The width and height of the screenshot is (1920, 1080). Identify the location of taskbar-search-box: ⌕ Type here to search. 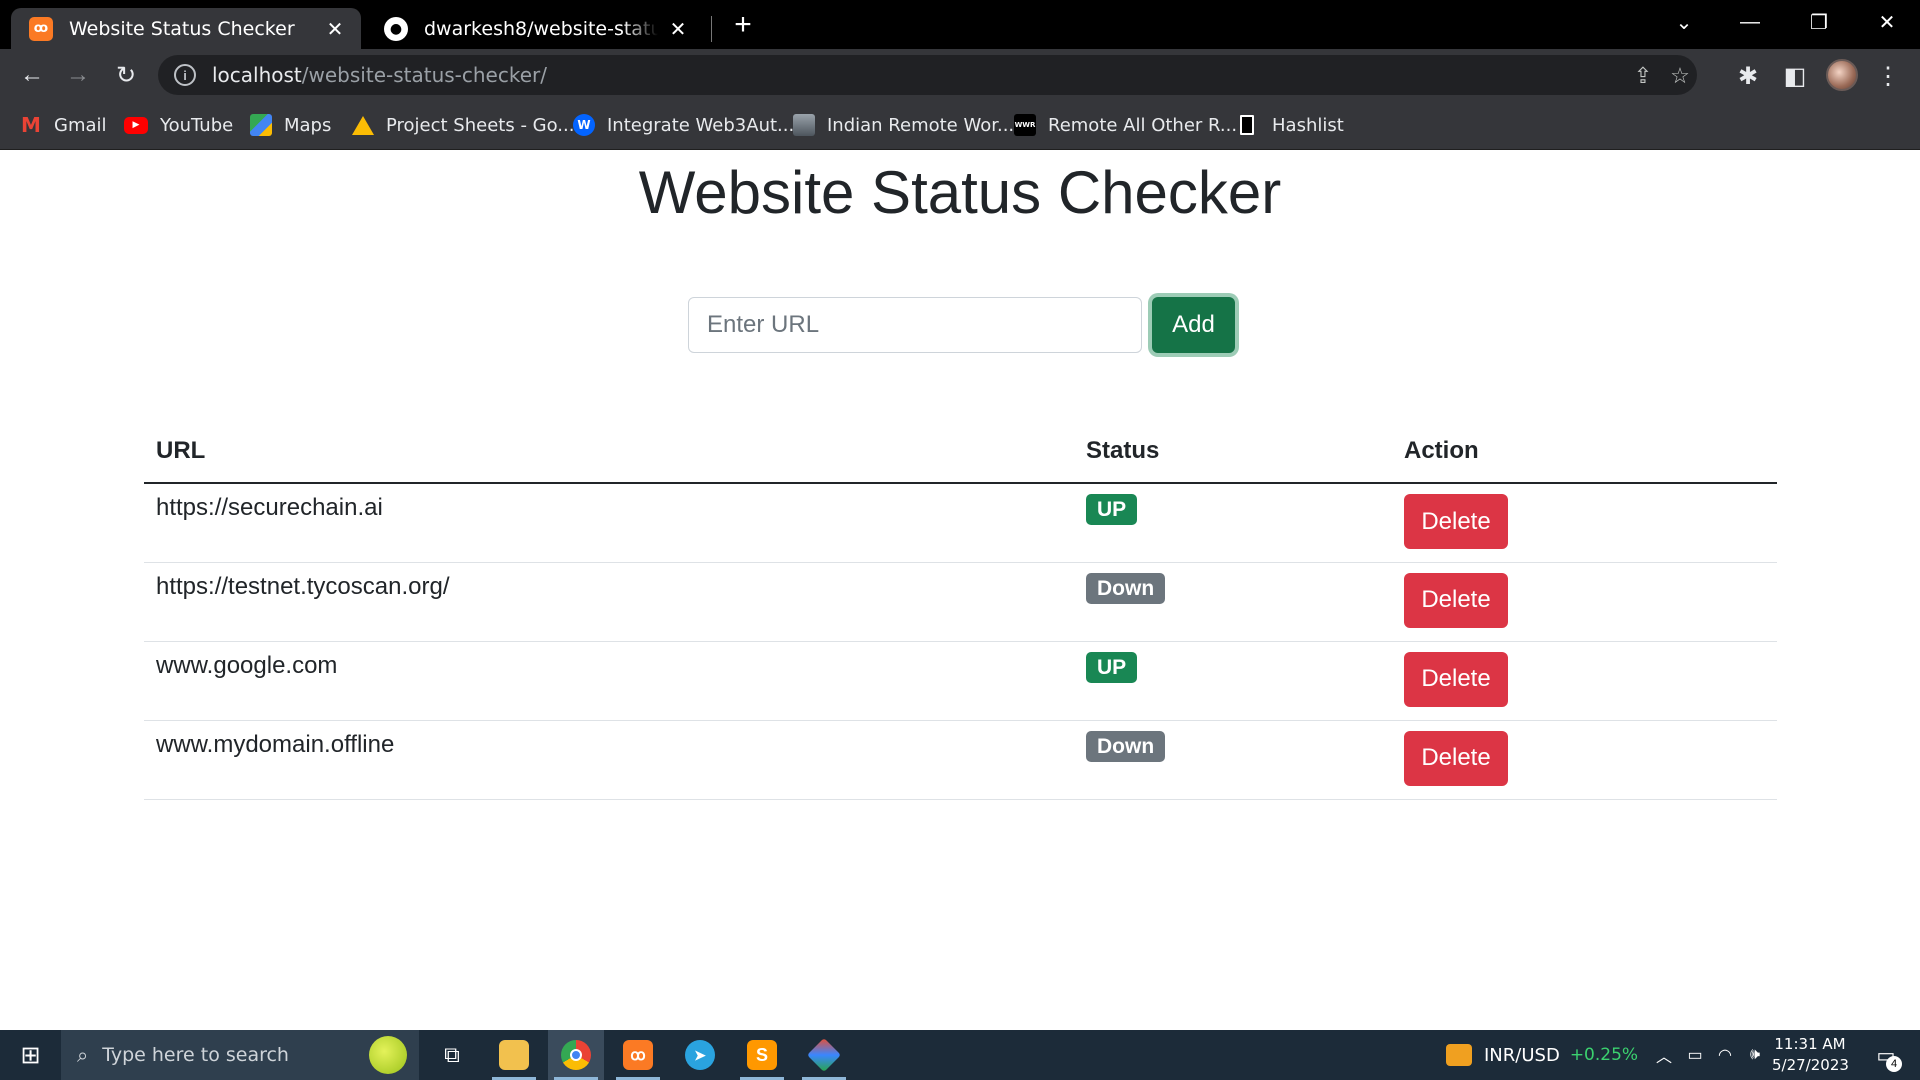
(240, 1055).